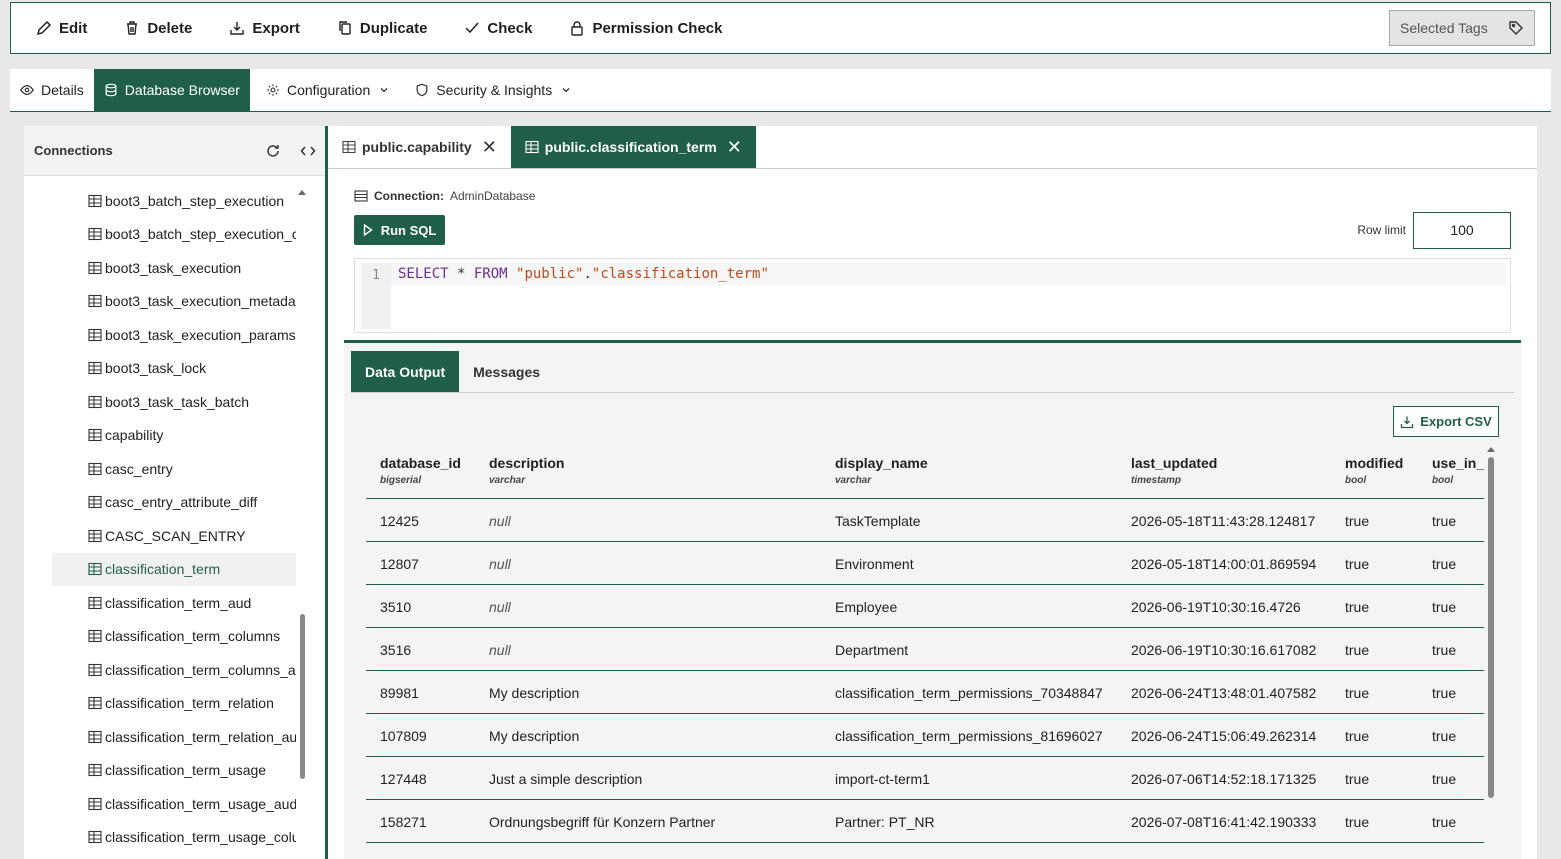  I want to click on tab-data-output: Data Output, so click(405, 371).